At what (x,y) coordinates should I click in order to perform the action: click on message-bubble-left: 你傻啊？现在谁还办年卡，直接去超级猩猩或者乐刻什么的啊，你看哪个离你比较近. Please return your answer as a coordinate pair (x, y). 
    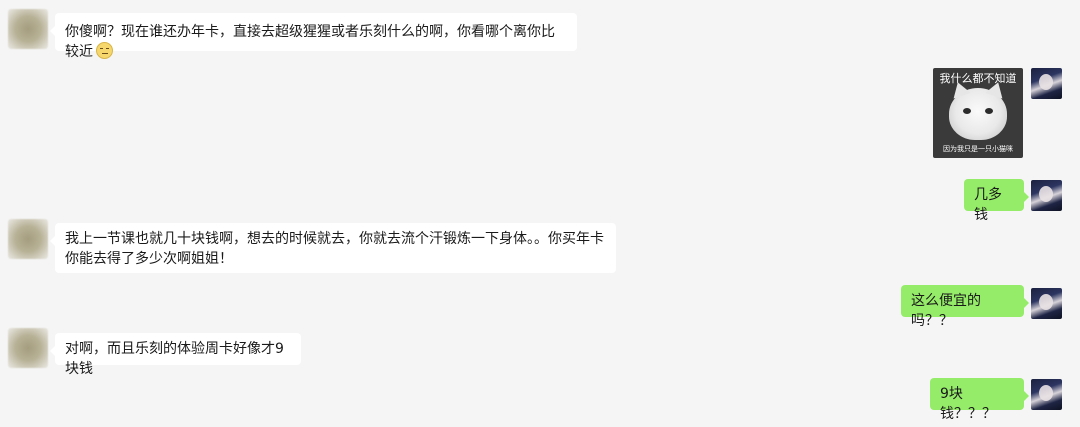
    Looking at the image, I should click on (313, 36).